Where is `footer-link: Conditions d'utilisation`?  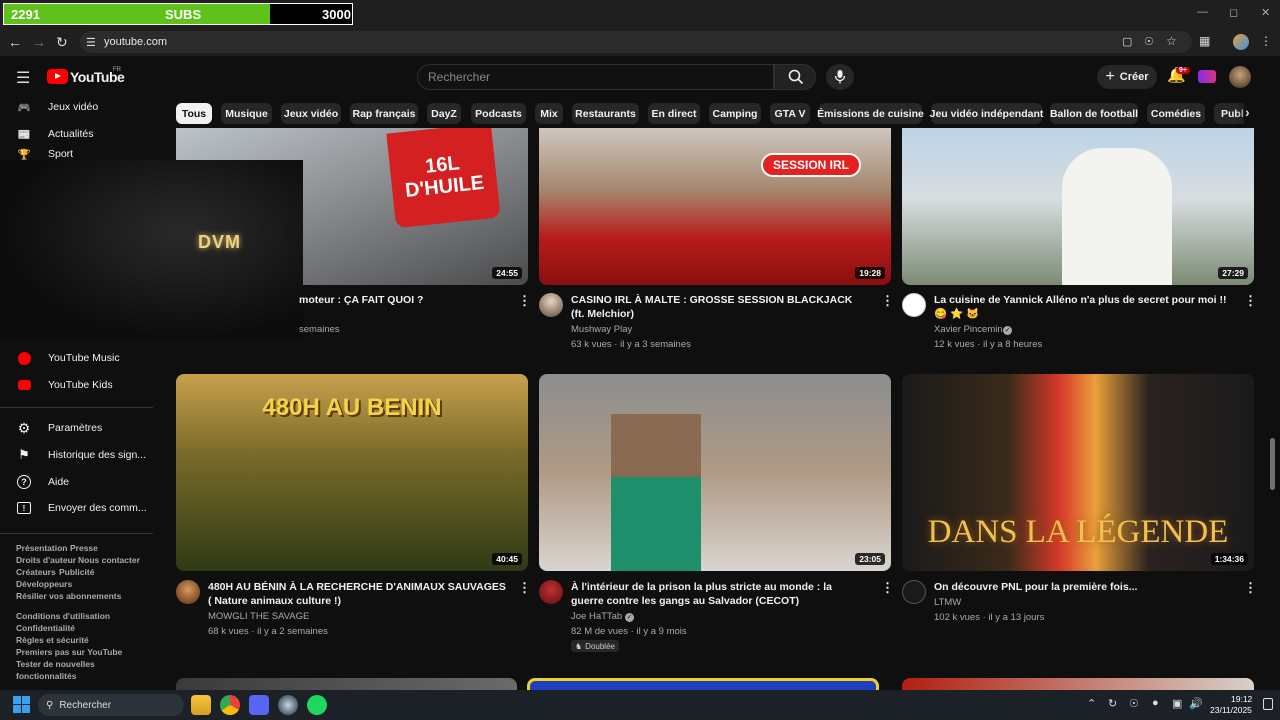 footer-link: Conditions d'utilisation is located at coordinates (63, 616).